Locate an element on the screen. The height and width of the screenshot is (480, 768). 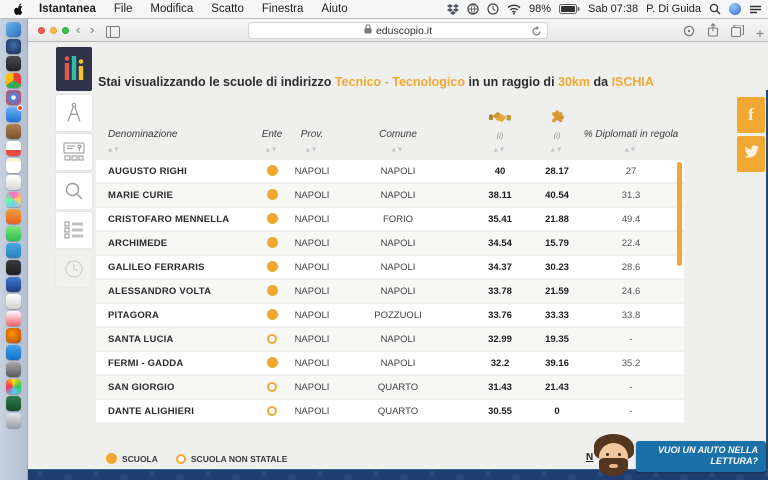
table-row: SAN GIORGIO NAPOLI QUARTO 31.43 21.43 - is located at coordinates (390, 387).